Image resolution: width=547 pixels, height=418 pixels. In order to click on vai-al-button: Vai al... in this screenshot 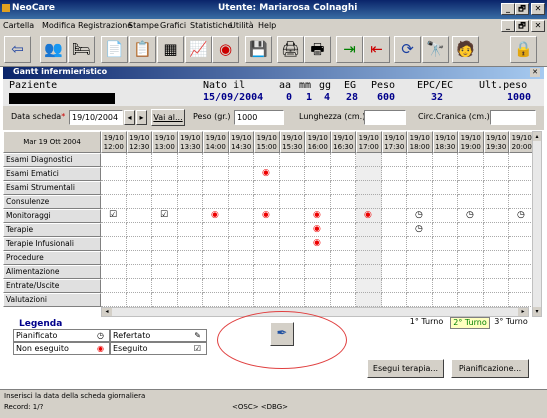, I will do `click(168, 117)`.